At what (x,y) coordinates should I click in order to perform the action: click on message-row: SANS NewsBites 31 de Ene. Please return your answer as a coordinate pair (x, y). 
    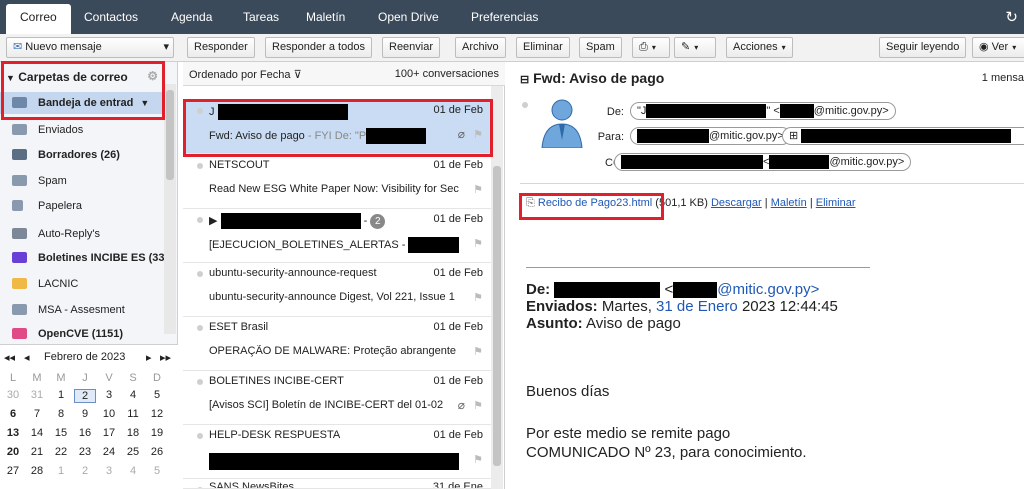
    Looking at the image, I should click on (337, 484).